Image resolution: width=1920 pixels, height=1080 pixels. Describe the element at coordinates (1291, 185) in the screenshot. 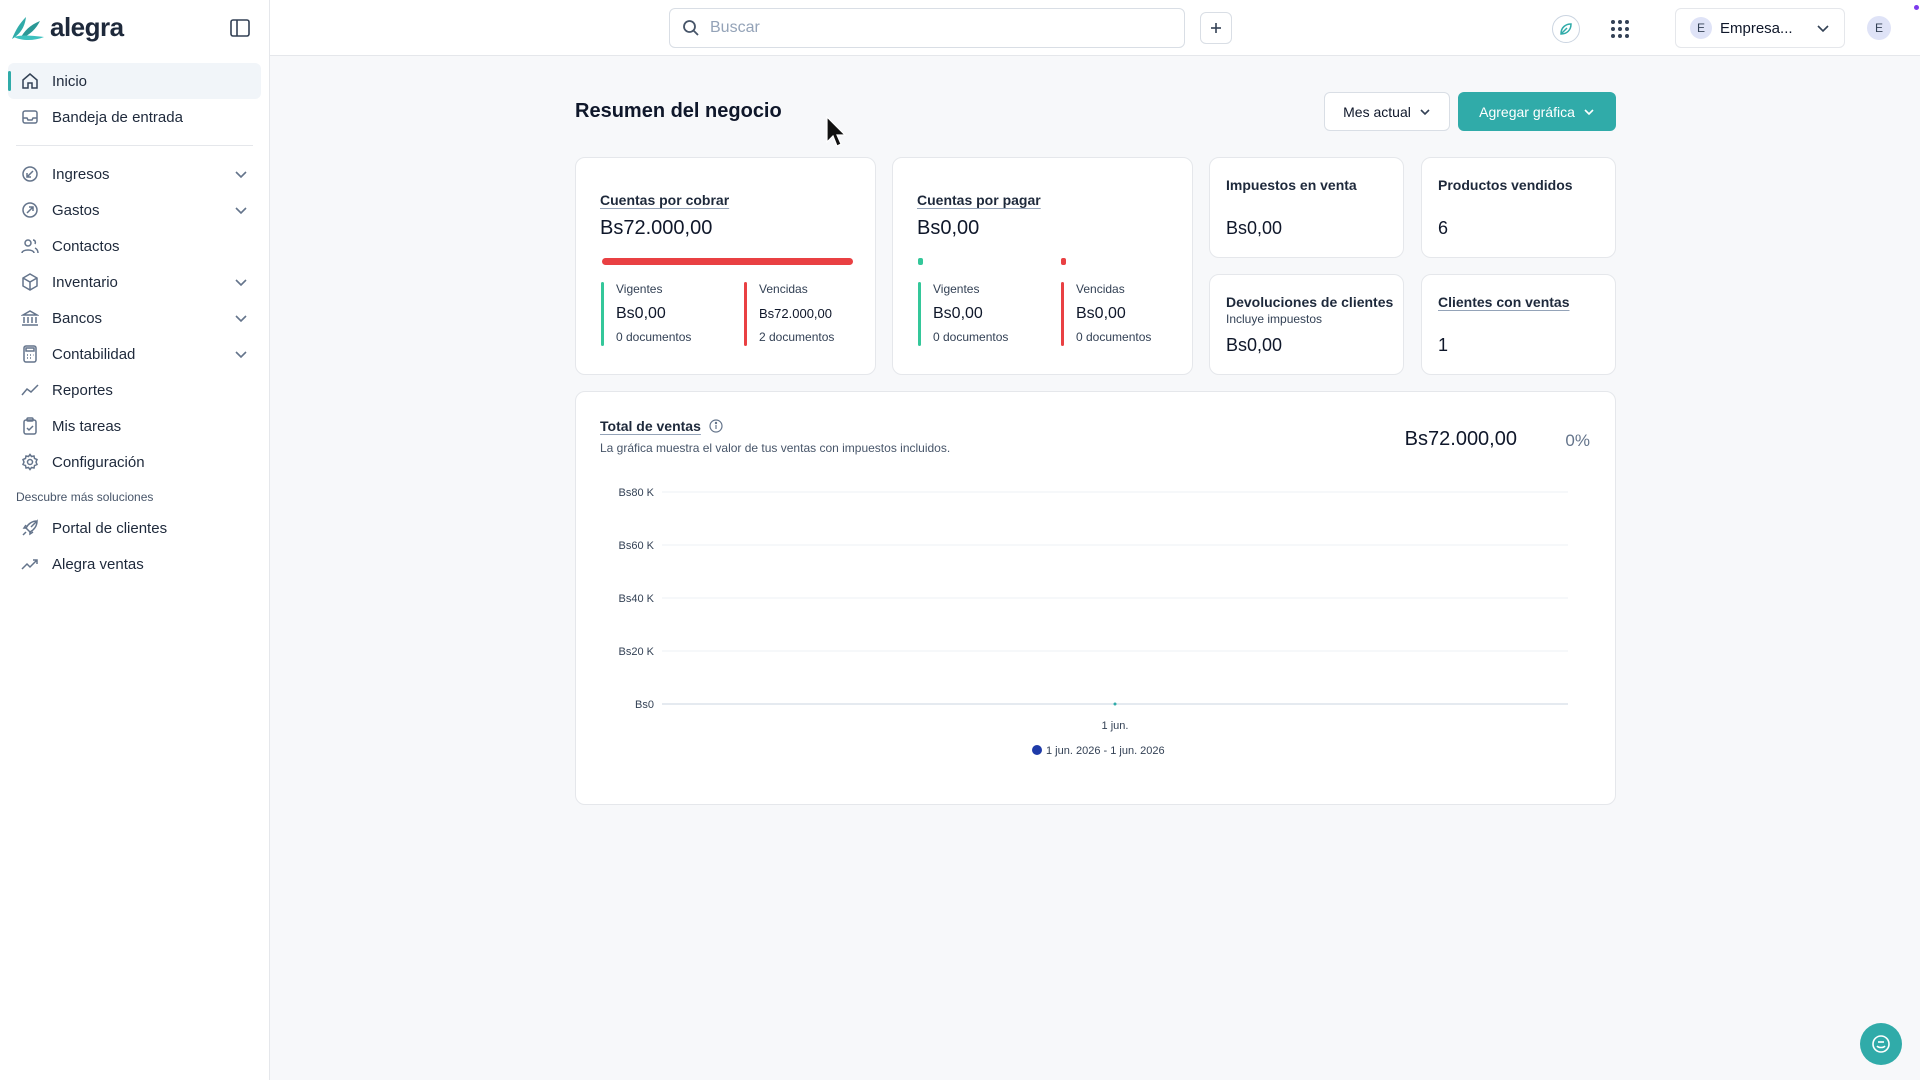

I see `taxes-title: Impuestos en venta` at that location.